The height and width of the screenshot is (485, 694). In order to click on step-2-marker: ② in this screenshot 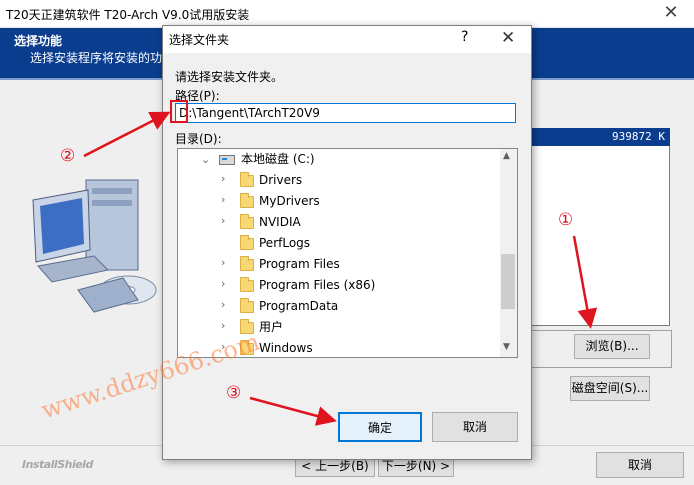, I will do `click(68, 156)`.